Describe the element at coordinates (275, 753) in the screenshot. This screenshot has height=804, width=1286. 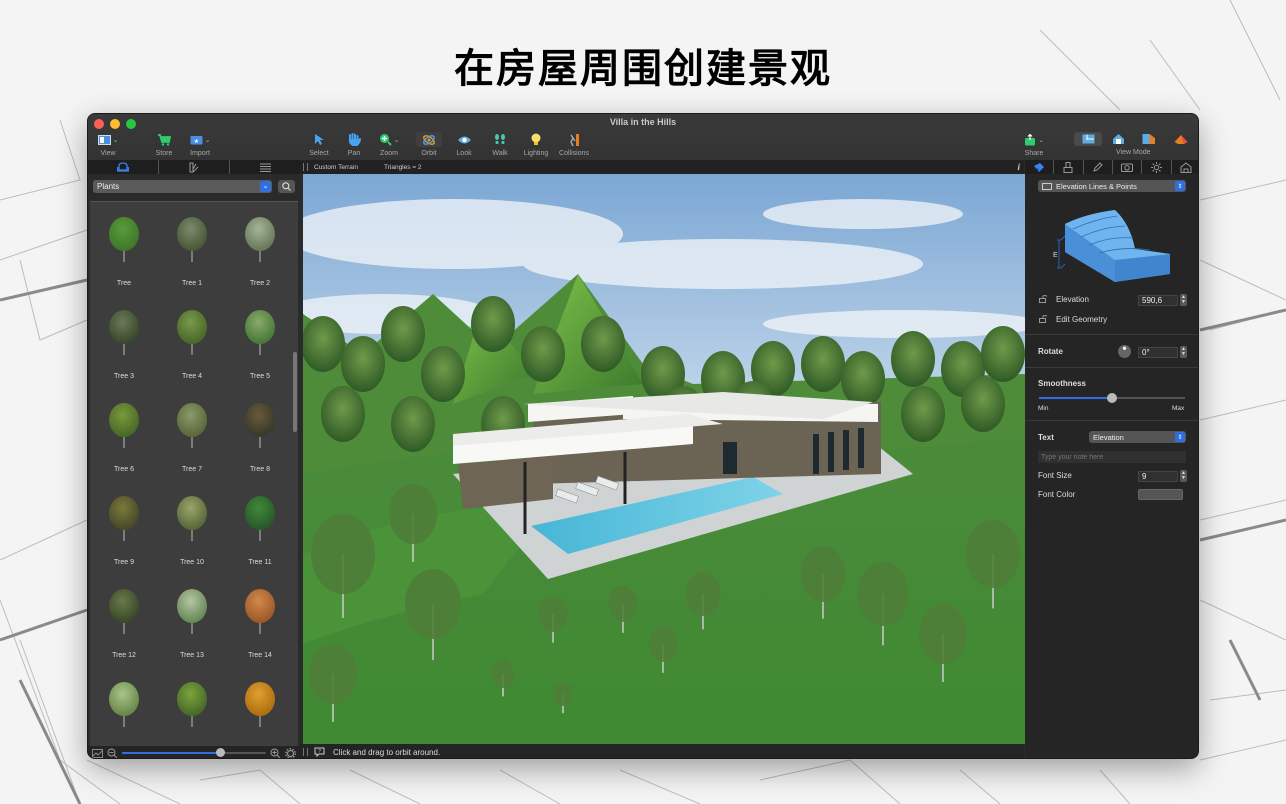
I see `zoom-in-icon` at that location.